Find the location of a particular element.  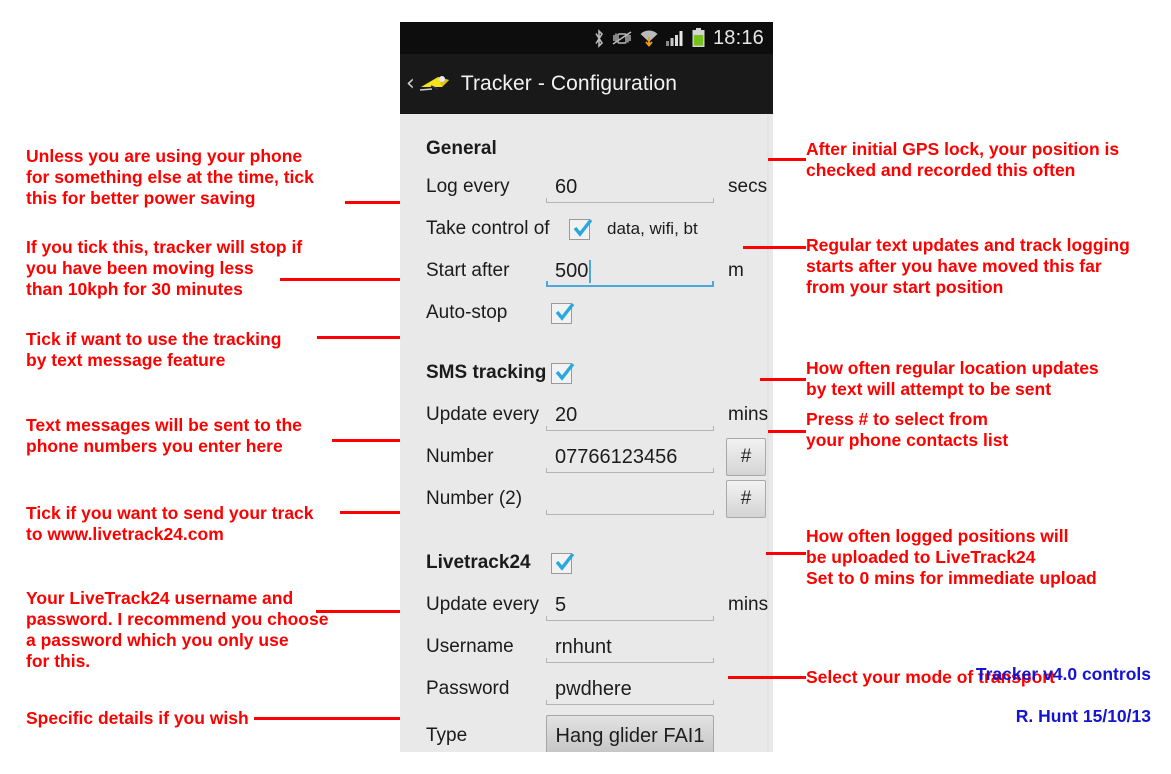

status-bar-clock: 18:16 is located at coordinates (738, 37).